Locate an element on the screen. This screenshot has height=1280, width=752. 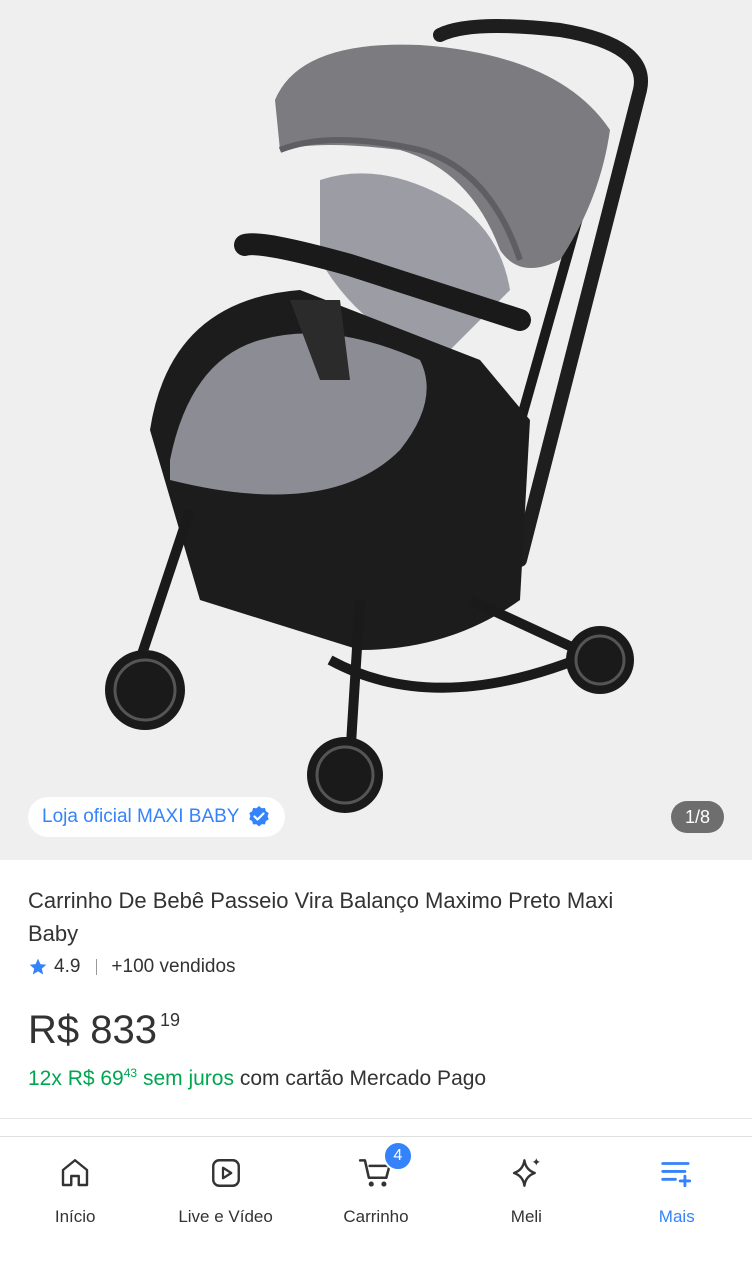
rating-value: 4.9 is located at coordinates (67, 966).